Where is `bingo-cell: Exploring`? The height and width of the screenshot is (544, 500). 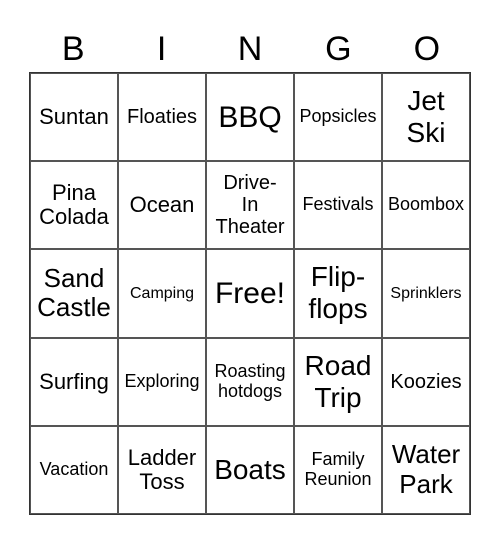
bingo-cell: Exploring is located at coordinates (162, 381).